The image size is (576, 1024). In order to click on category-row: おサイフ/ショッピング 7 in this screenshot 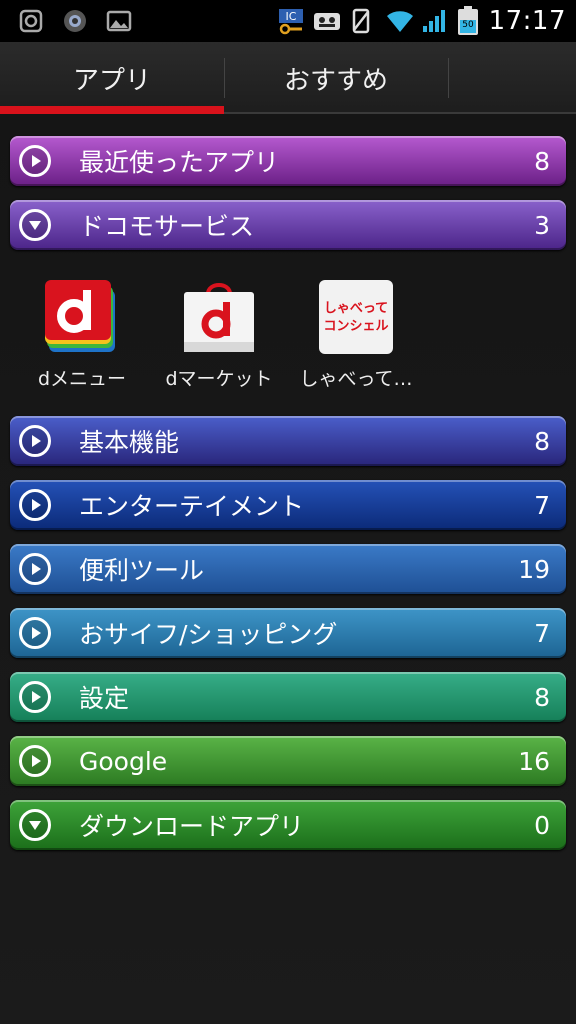, I will do `click(288, 633)`.